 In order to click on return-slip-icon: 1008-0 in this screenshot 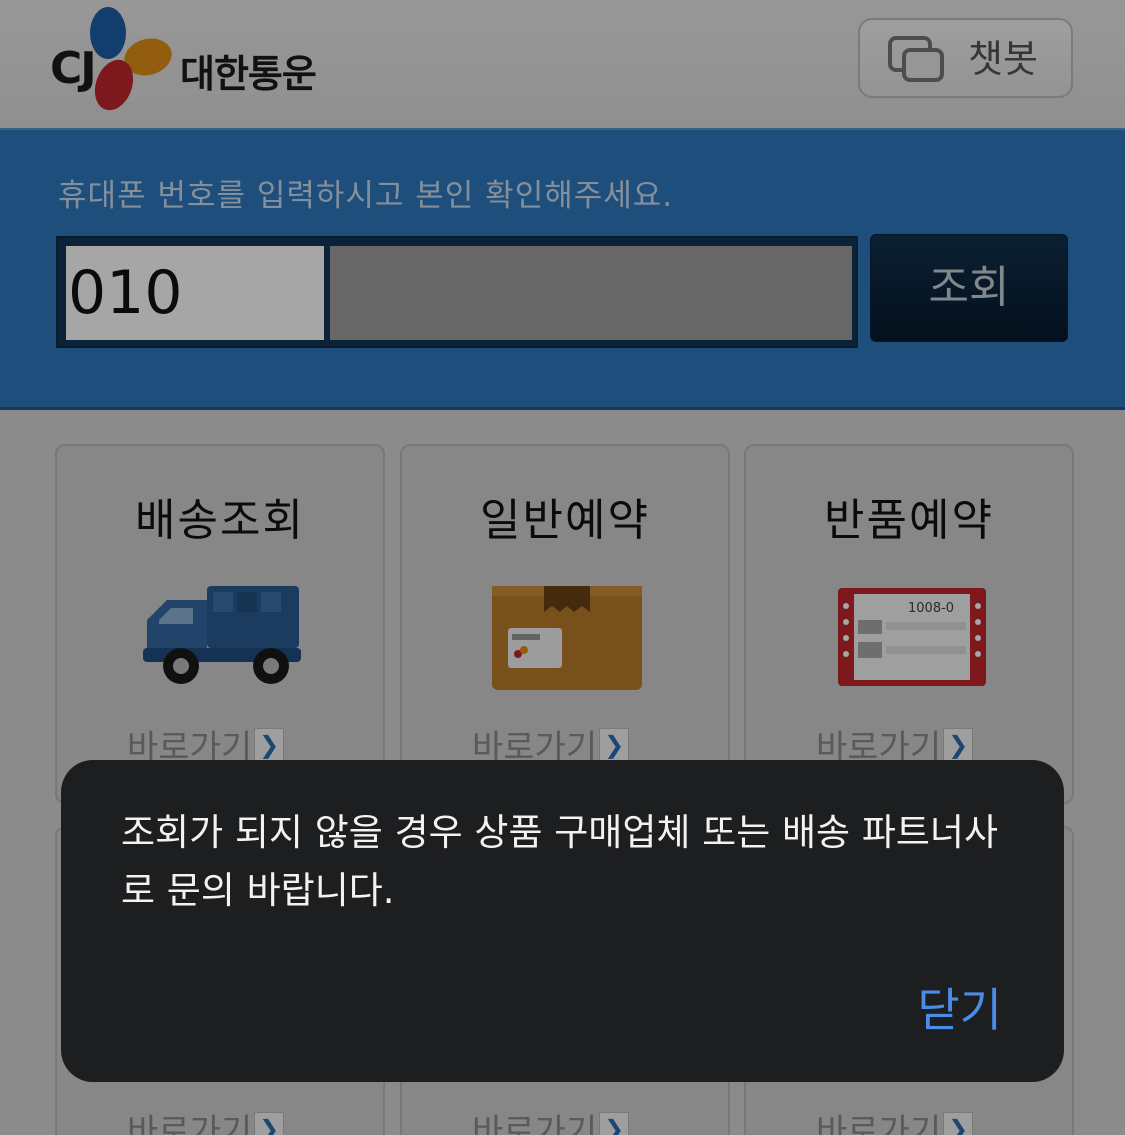, I will do `click(912, 637)`.